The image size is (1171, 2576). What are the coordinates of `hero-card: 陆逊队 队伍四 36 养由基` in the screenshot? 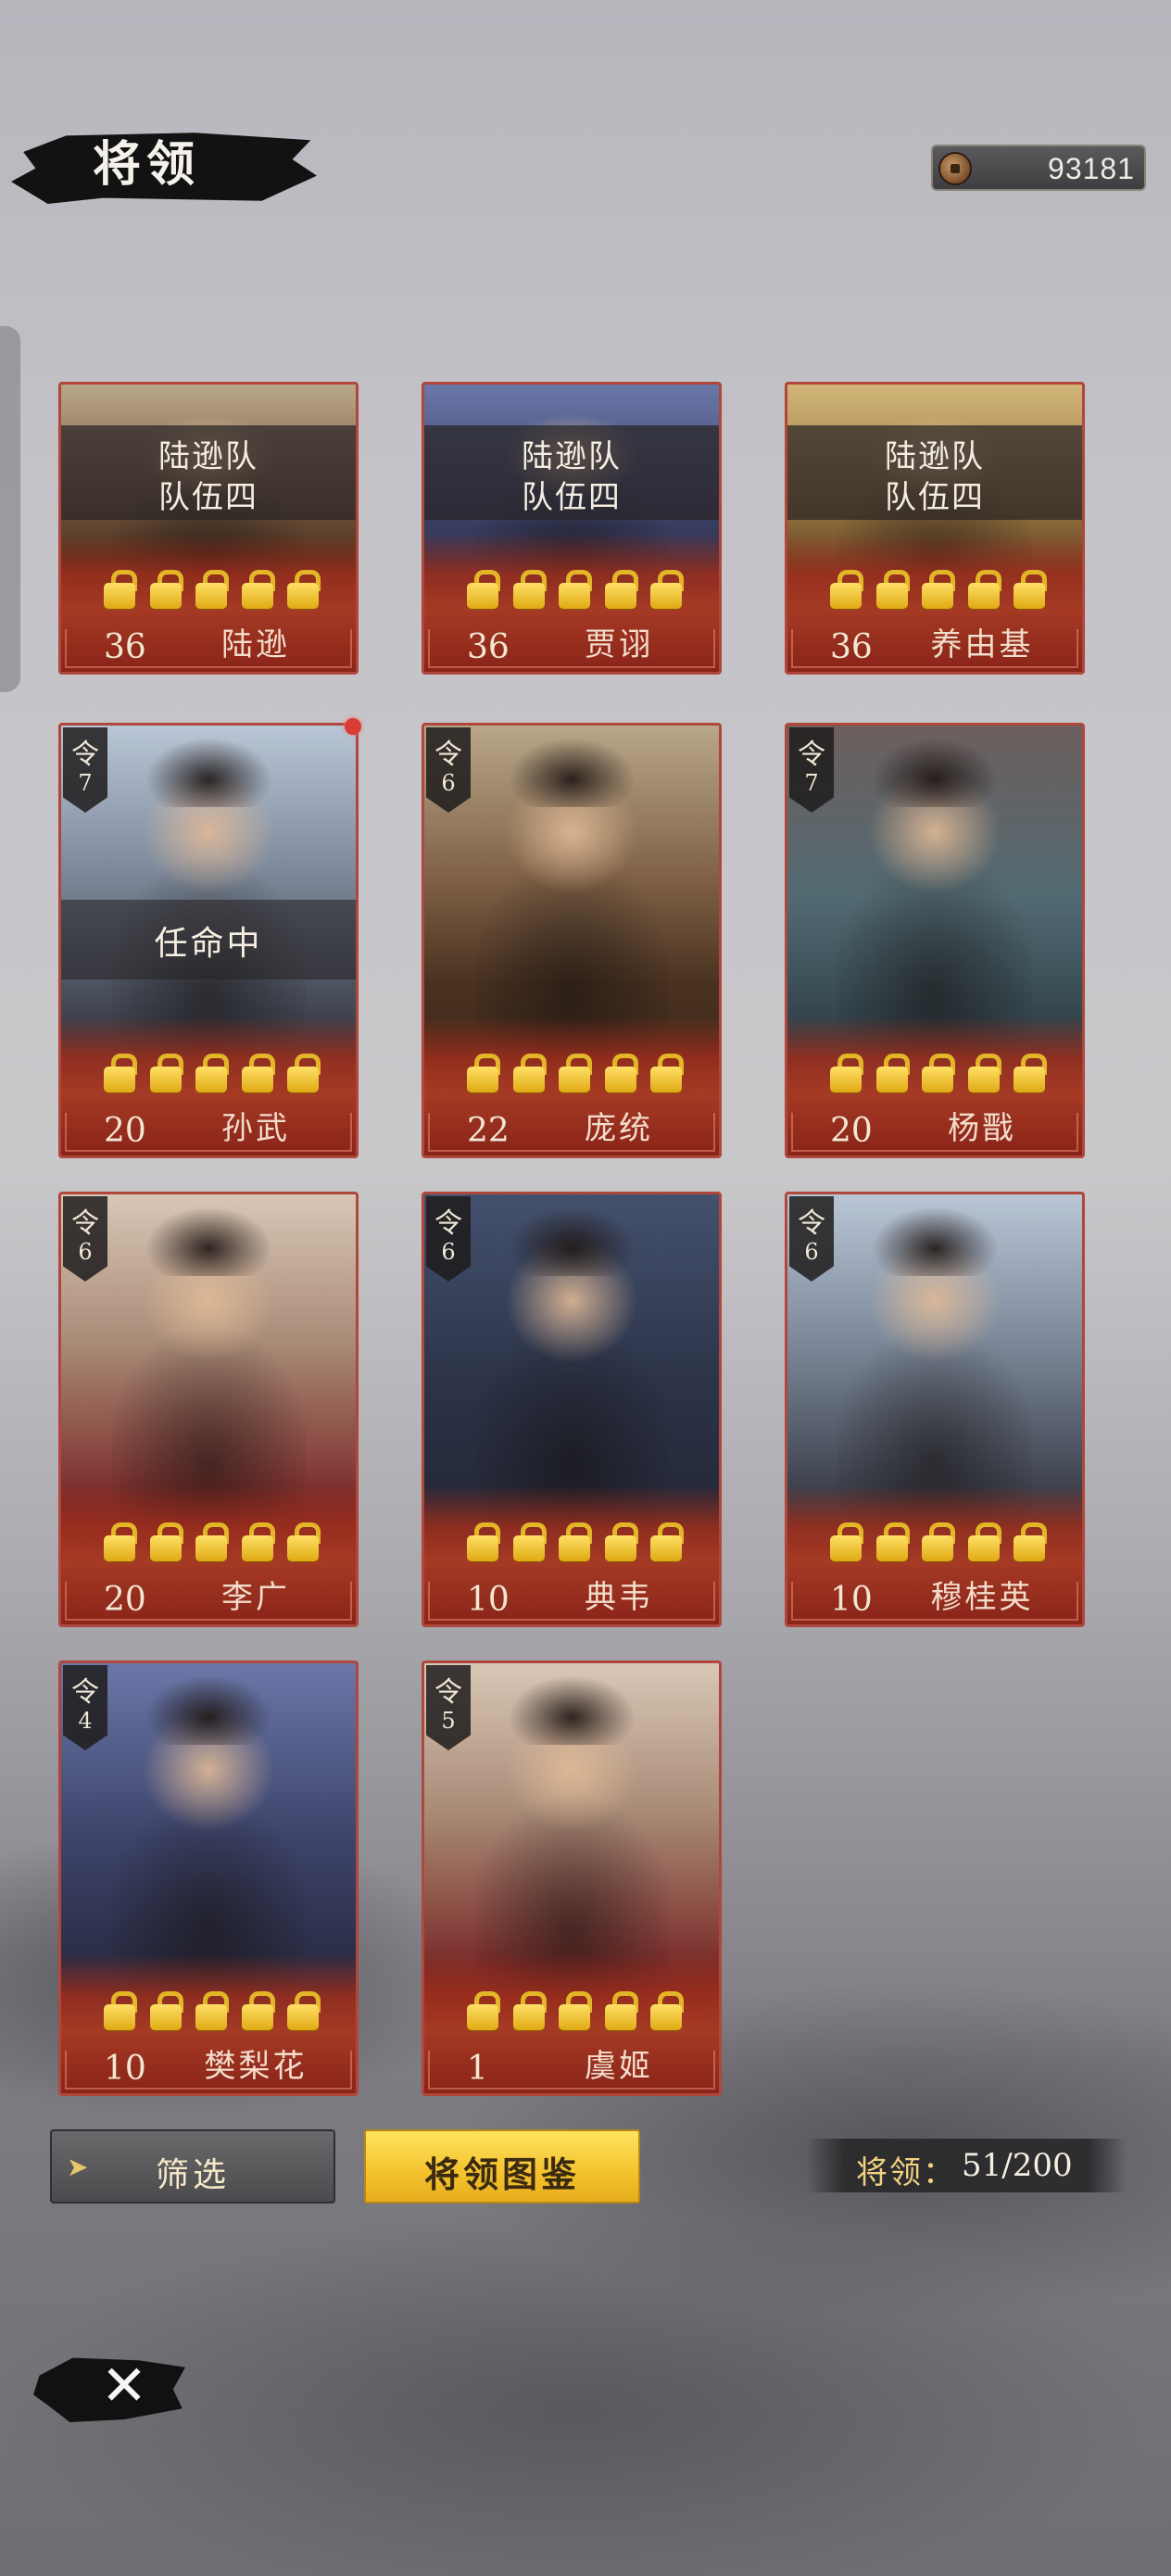 It's located at (935, 528).